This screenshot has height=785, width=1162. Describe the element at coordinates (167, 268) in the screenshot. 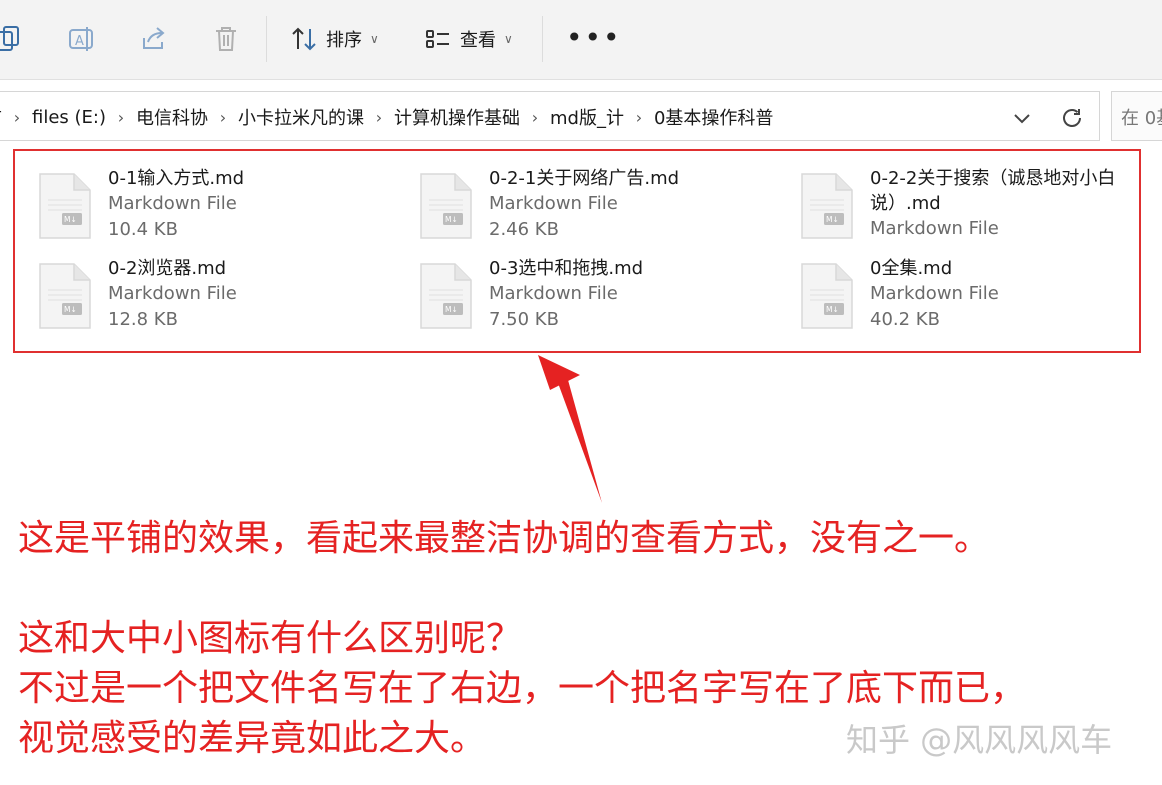

I see `file-name: 0-2浏览器.md` at that location.